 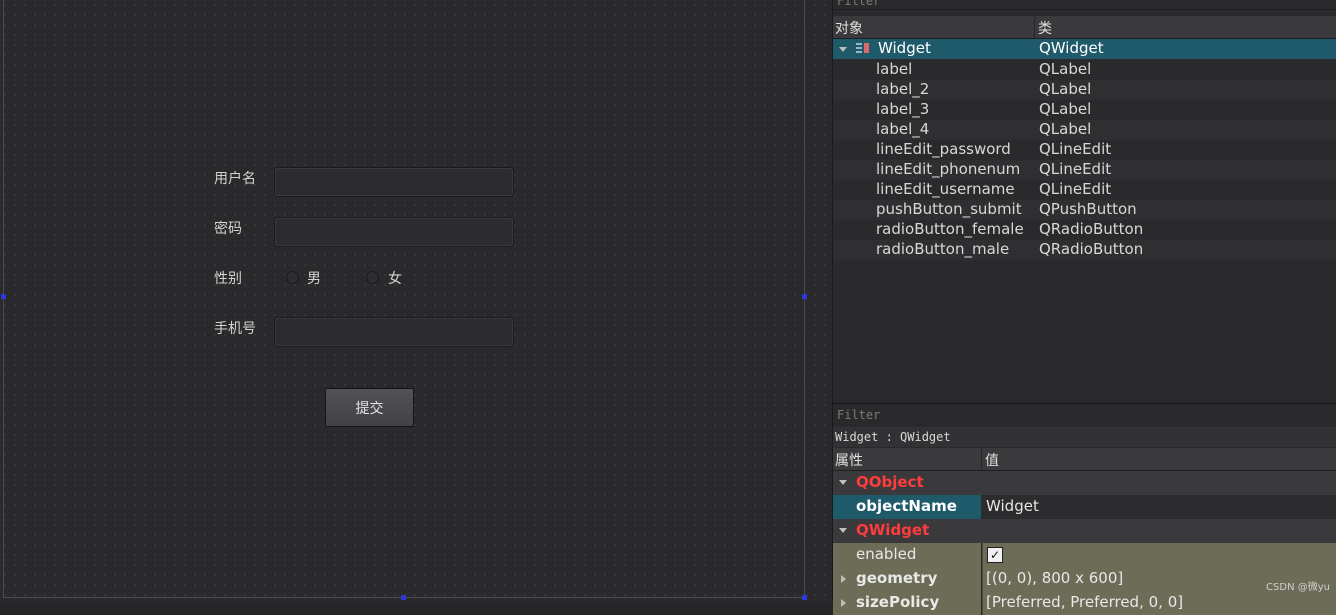 What do you see at coordinates (394, 232) in the screenshot?
I see `password-input` at bounding box center [394, 232].